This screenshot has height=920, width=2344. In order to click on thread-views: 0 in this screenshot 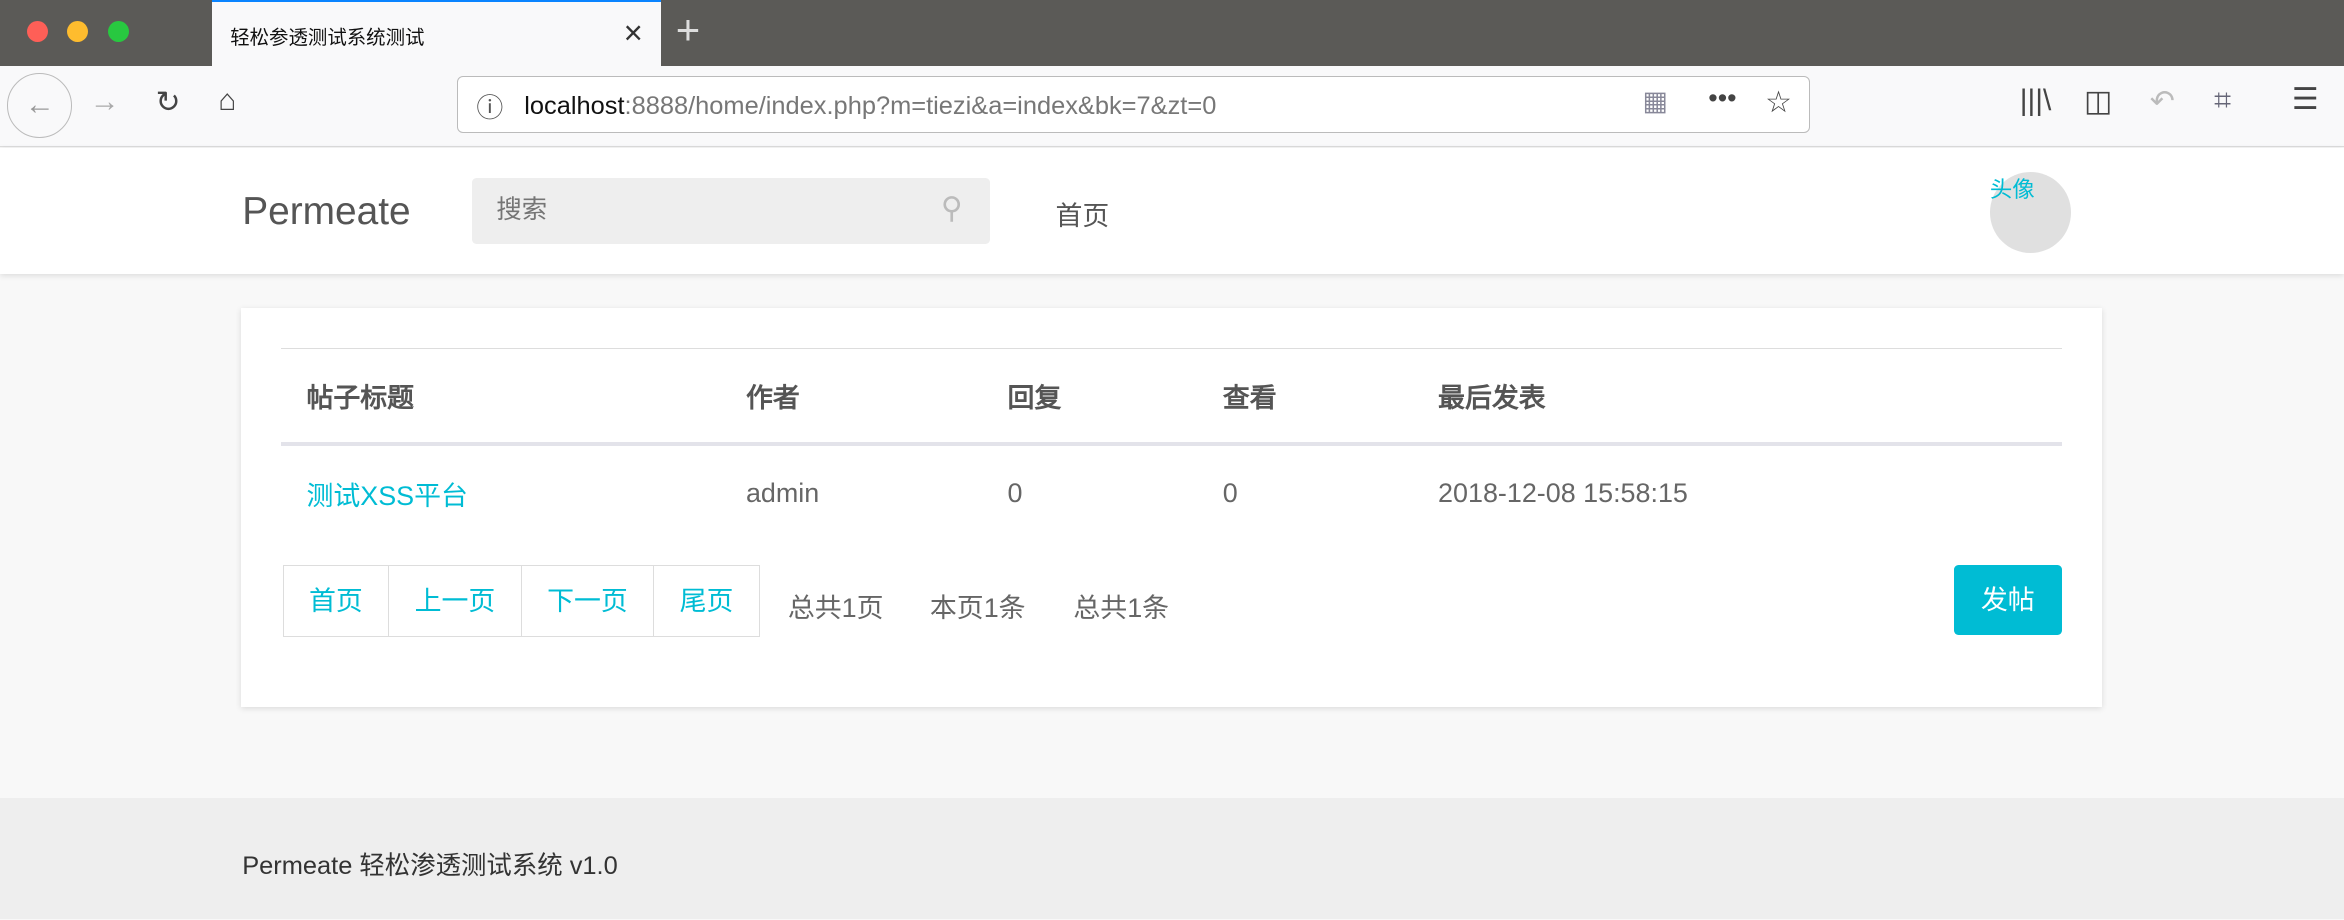, I will do `click(1230, 493)`.